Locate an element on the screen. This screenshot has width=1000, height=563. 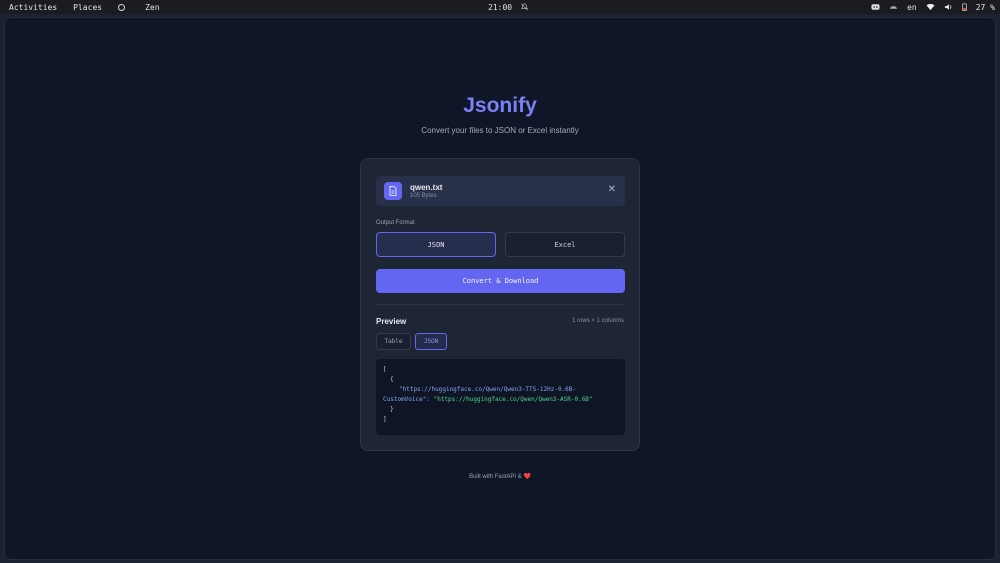
code-line: } is located at coordinates (392, 409).